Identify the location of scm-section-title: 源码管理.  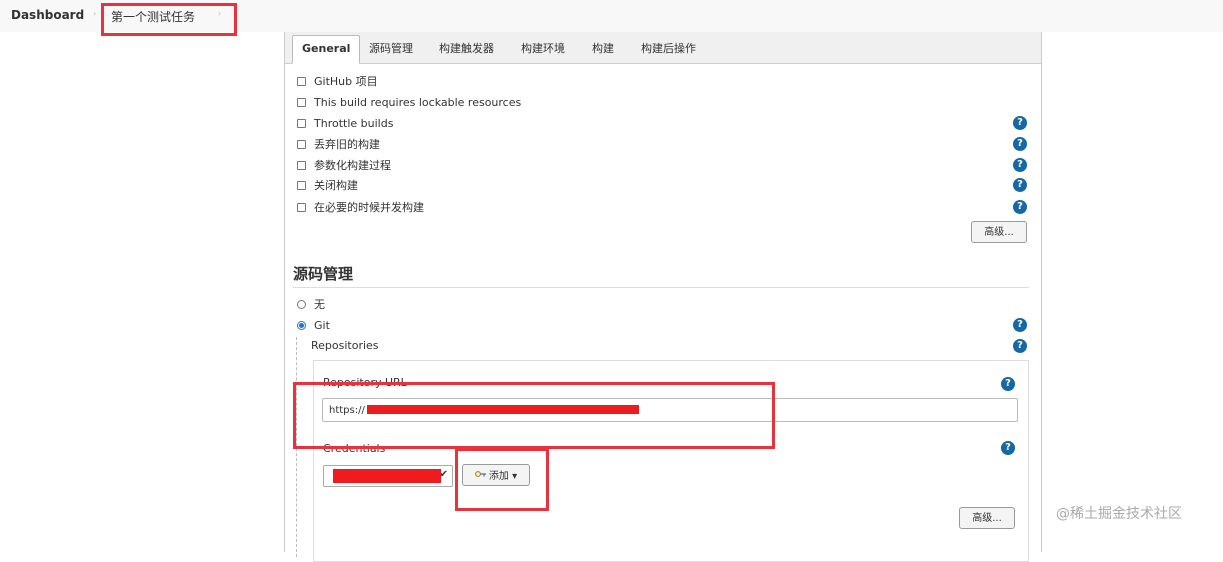
(323, 274).